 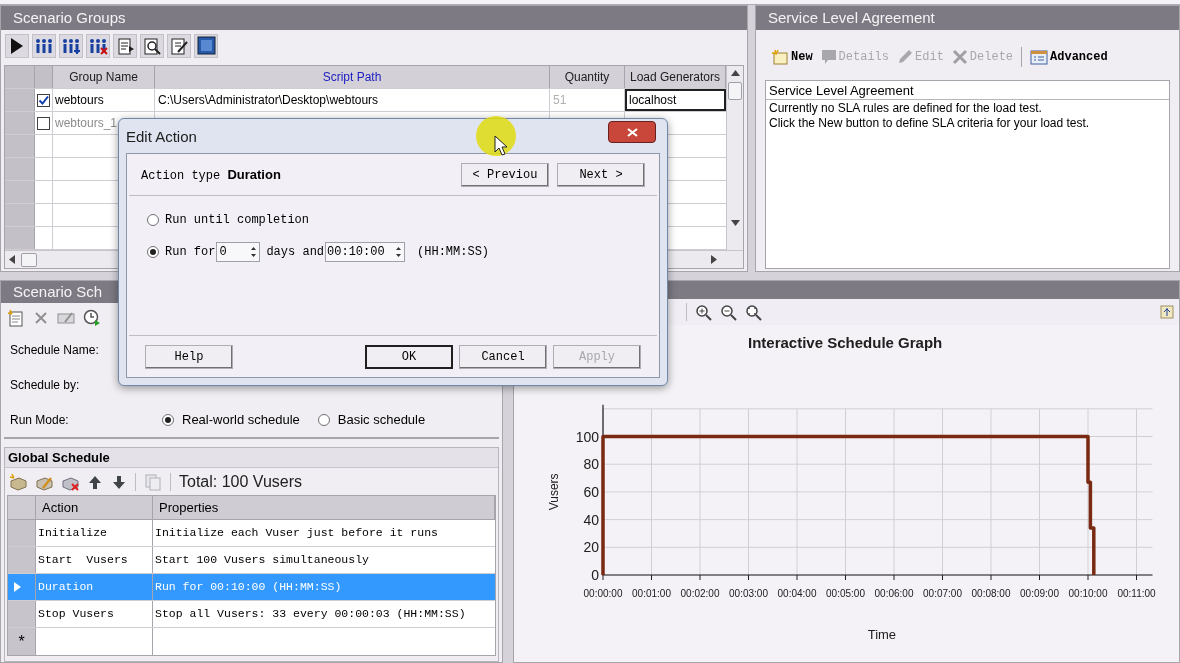 I want to click on column-header: Group Name, so click(x=104, y=77).